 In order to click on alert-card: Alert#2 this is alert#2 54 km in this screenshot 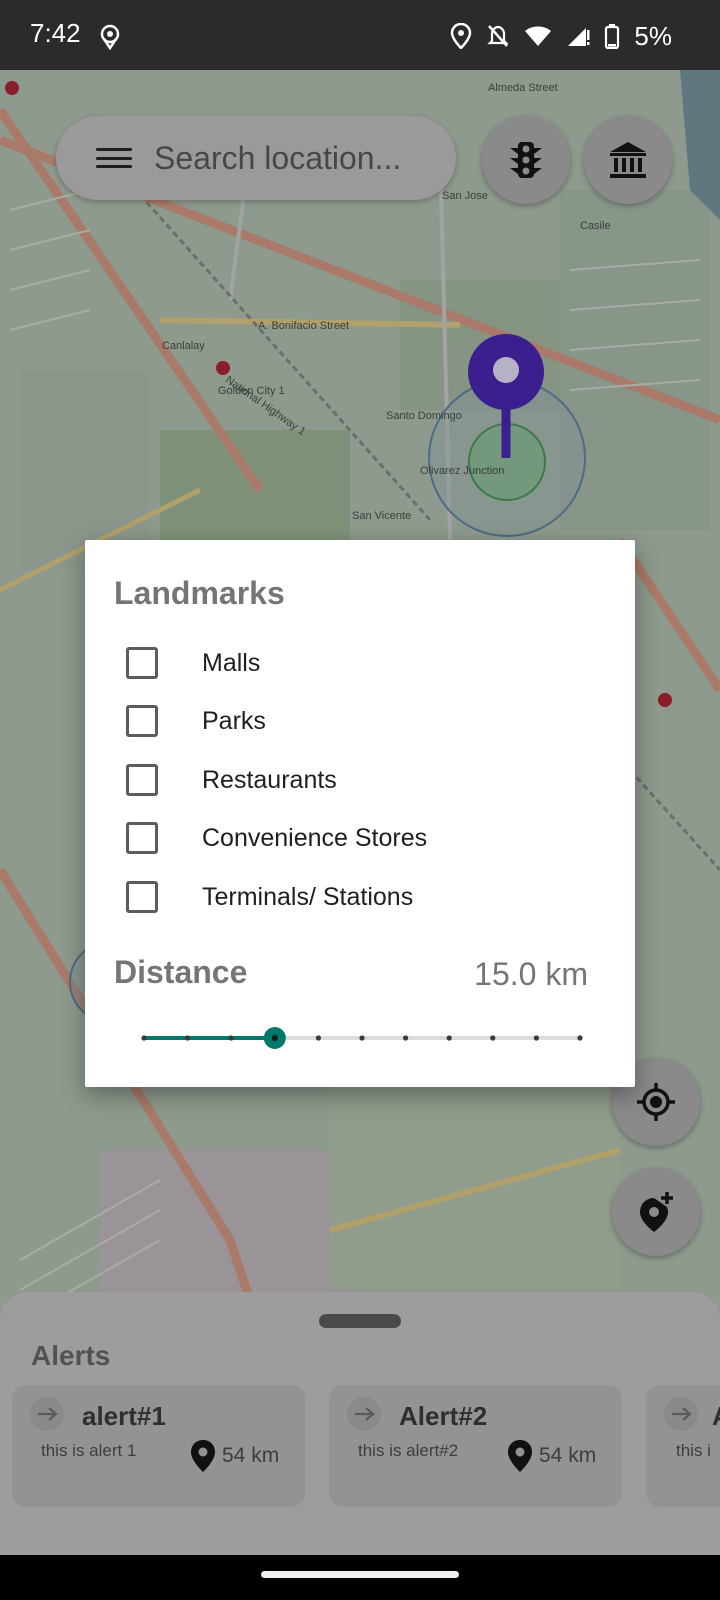, I will do `click(475, 1446)`.